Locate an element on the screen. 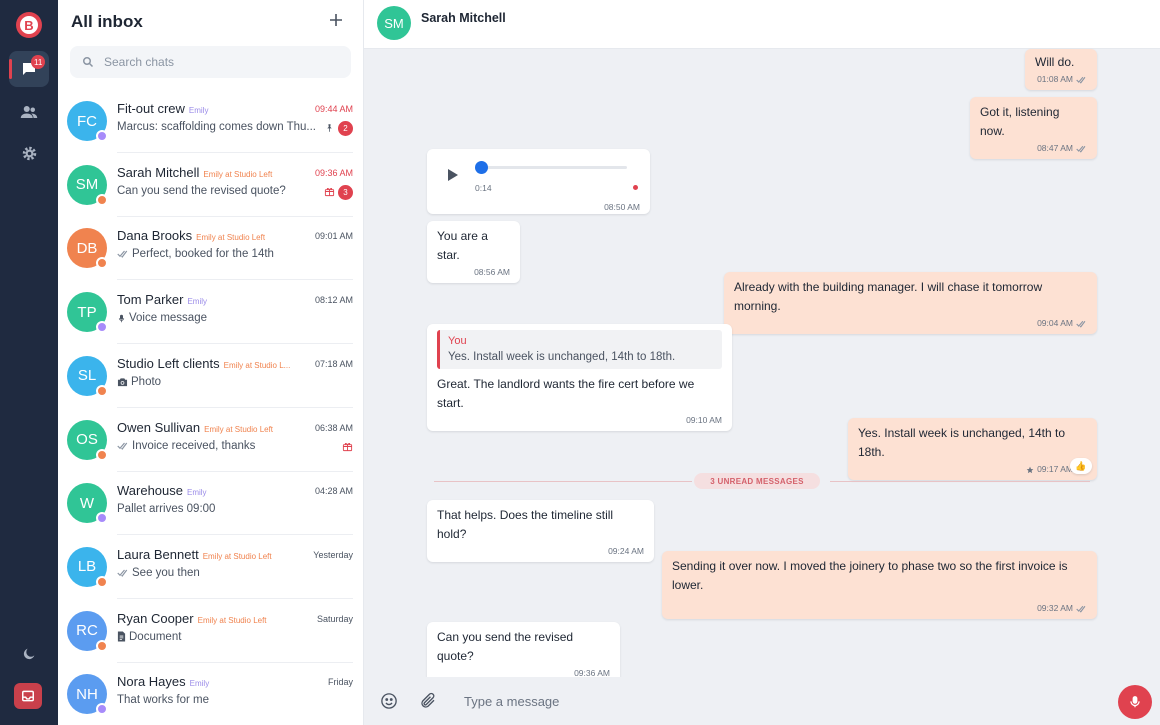  new-chat-button is located at coordinates (336, 20).